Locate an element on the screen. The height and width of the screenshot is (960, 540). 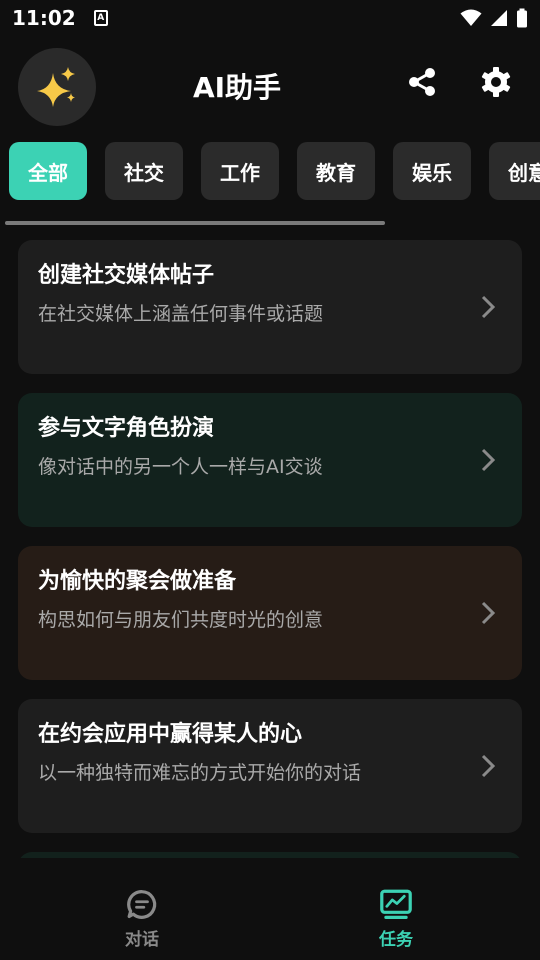
task-title: 在约会应用中赢得某人的心 is located at coordinates (170, 734).